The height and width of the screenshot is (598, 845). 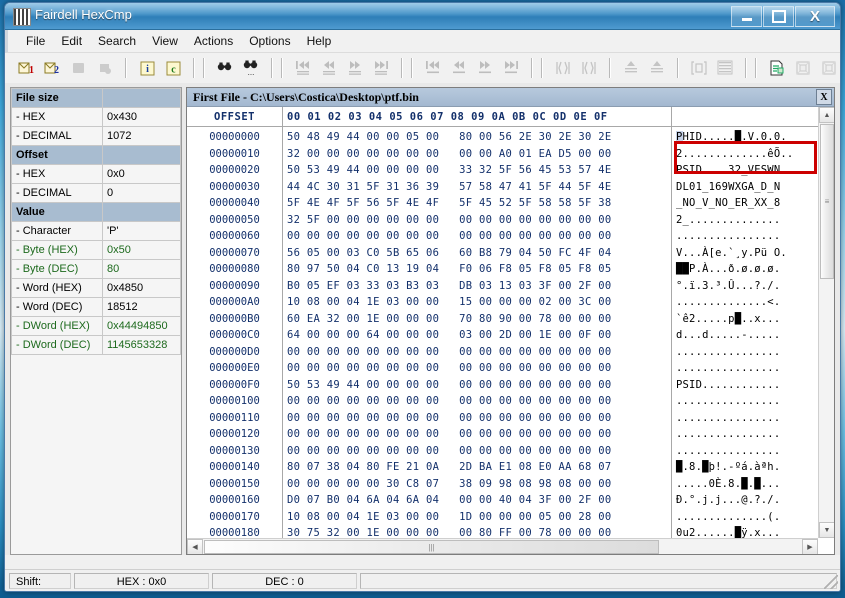 I want to click on align-bottom-icon, so click(x=657, y=68).